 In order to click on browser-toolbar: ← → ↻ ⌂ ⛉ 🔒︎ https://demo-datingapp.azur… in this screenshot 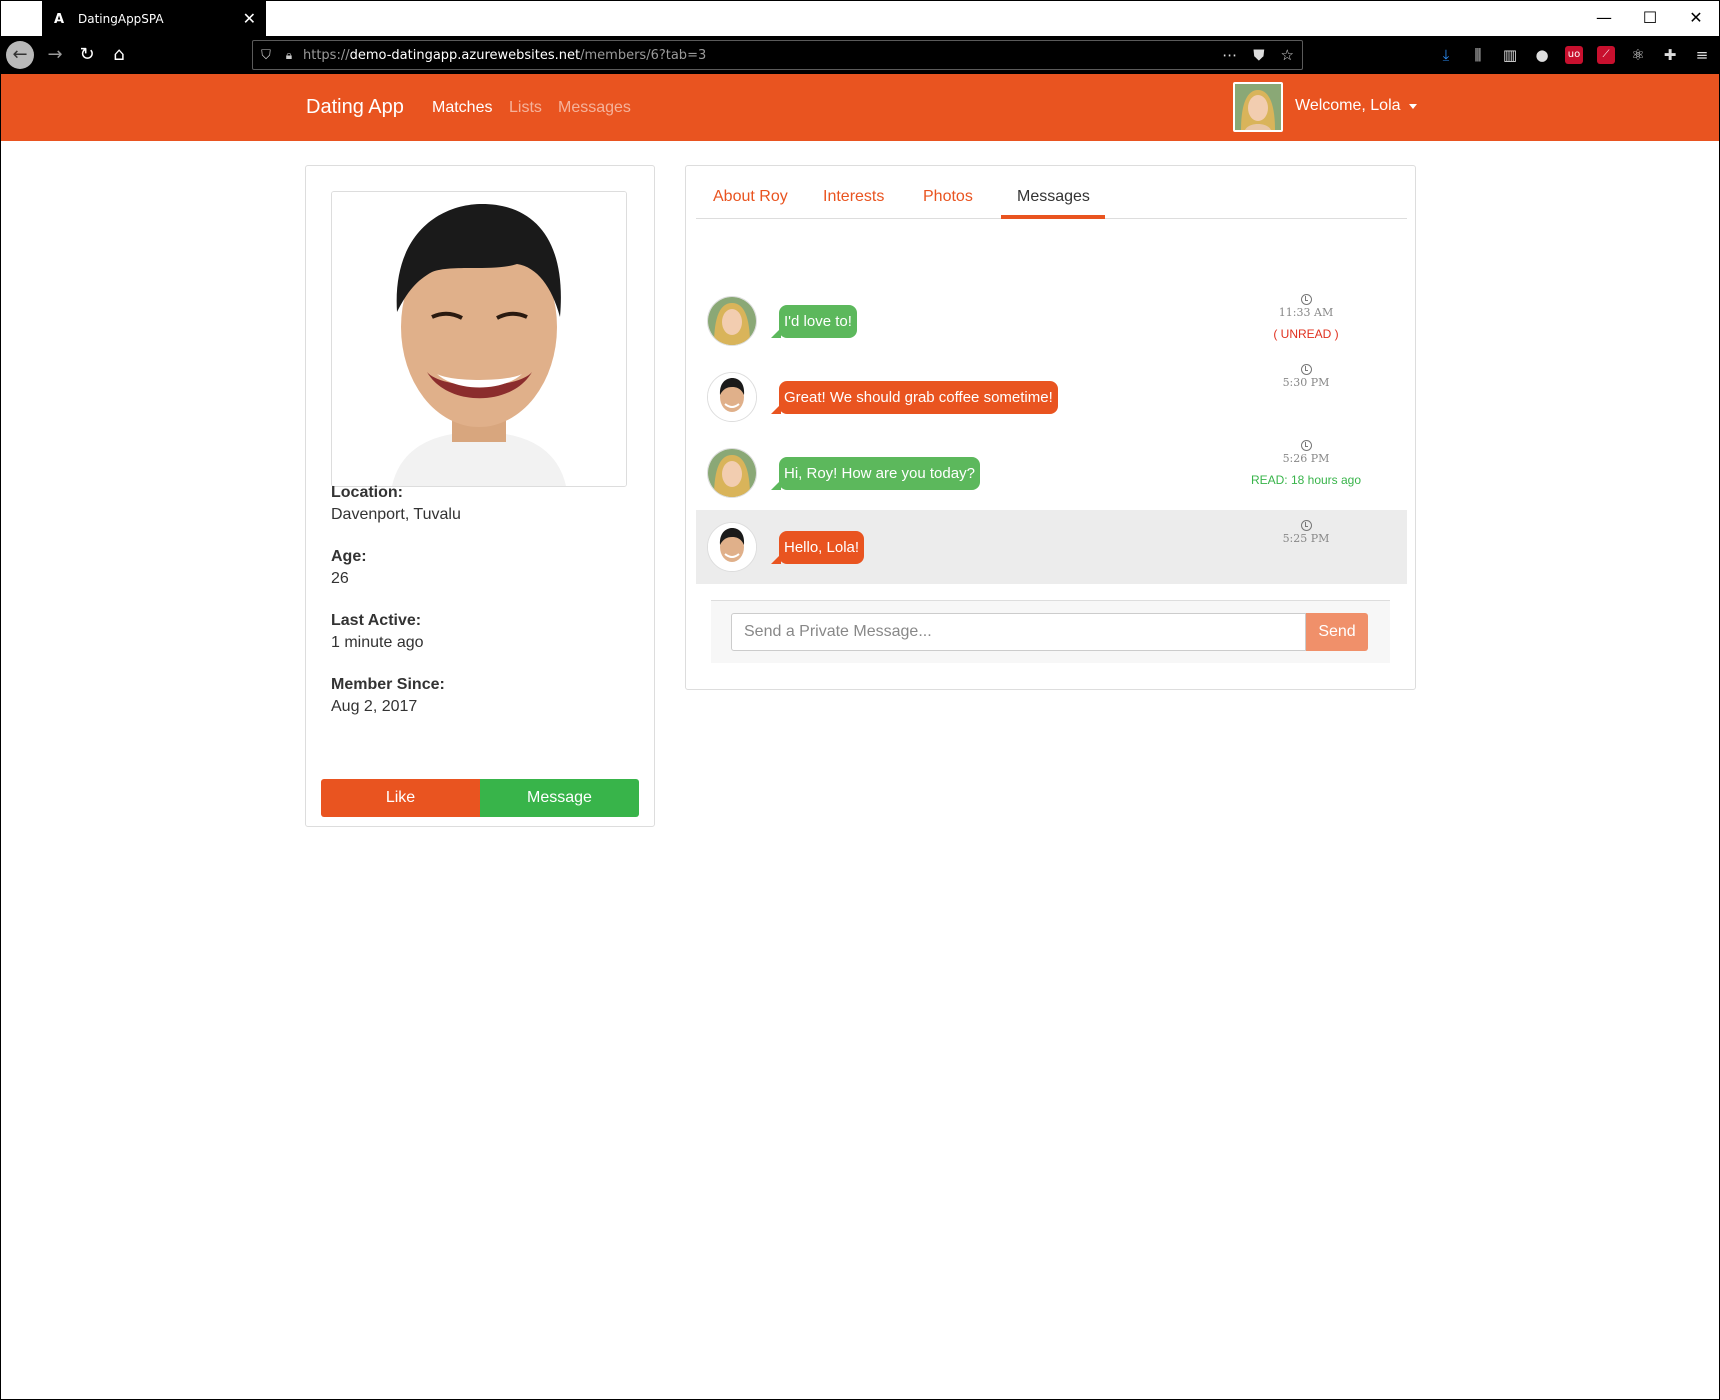, I will do `click(860, 55)`.